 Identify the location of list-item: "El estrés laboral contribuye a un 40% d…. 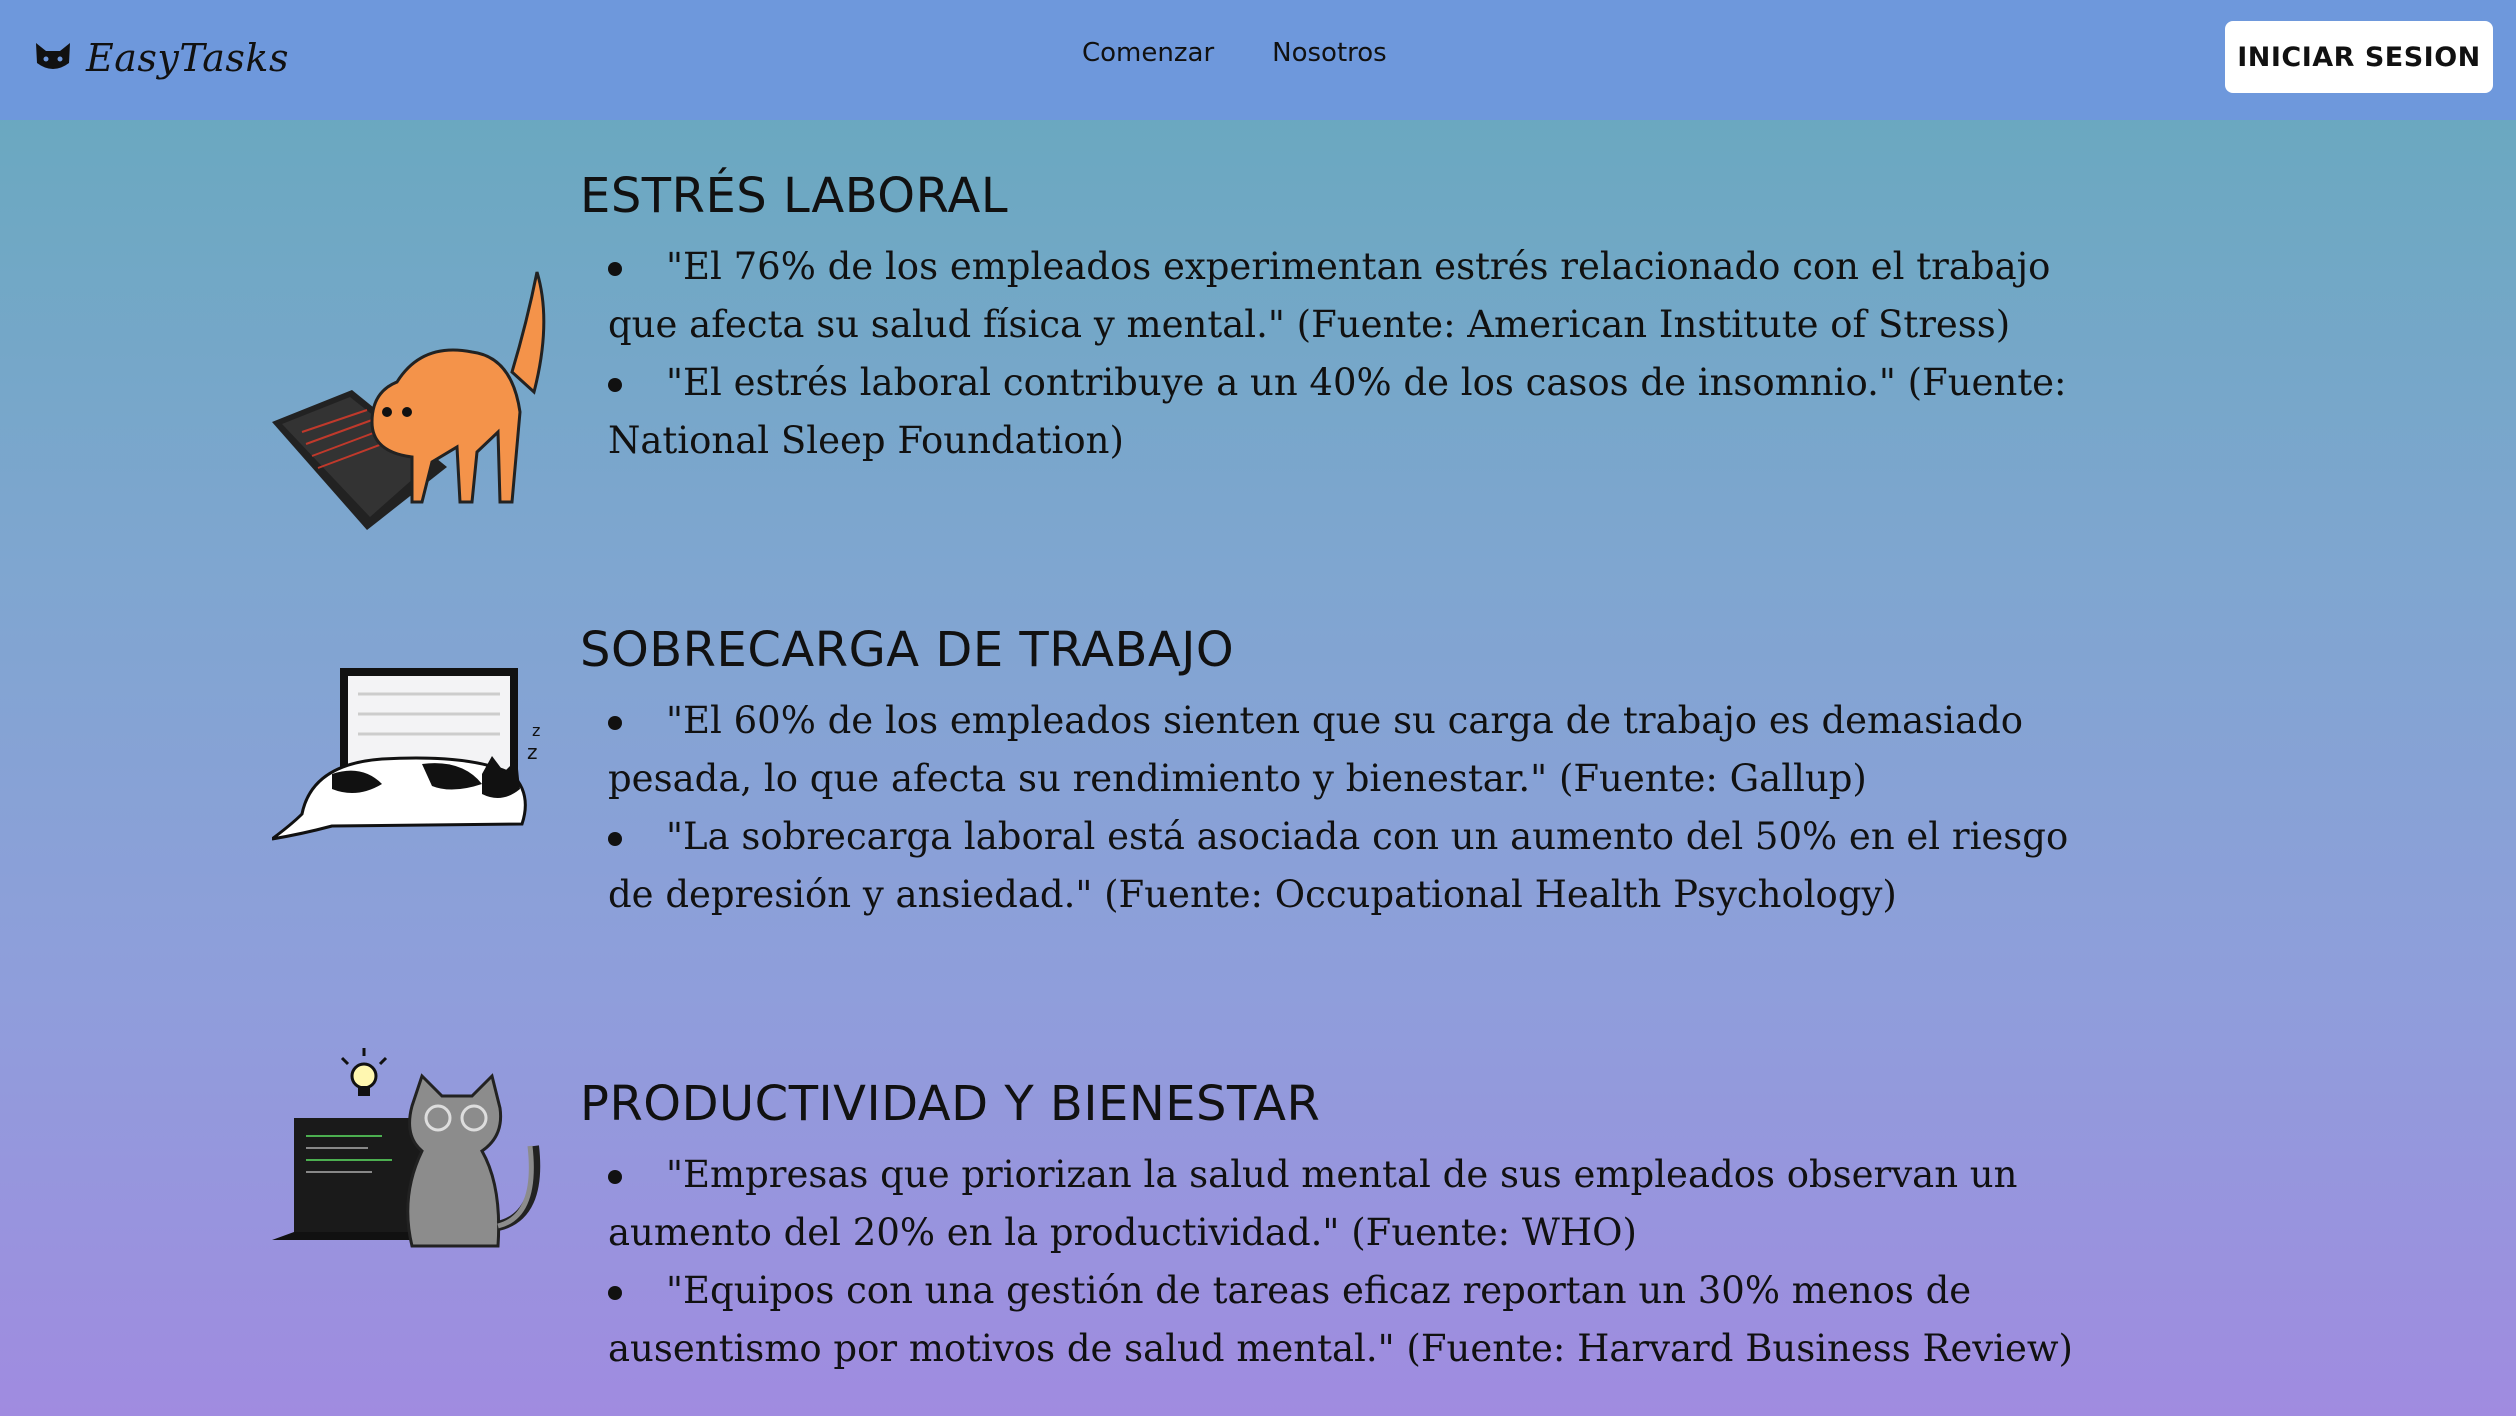
(1343, 412).